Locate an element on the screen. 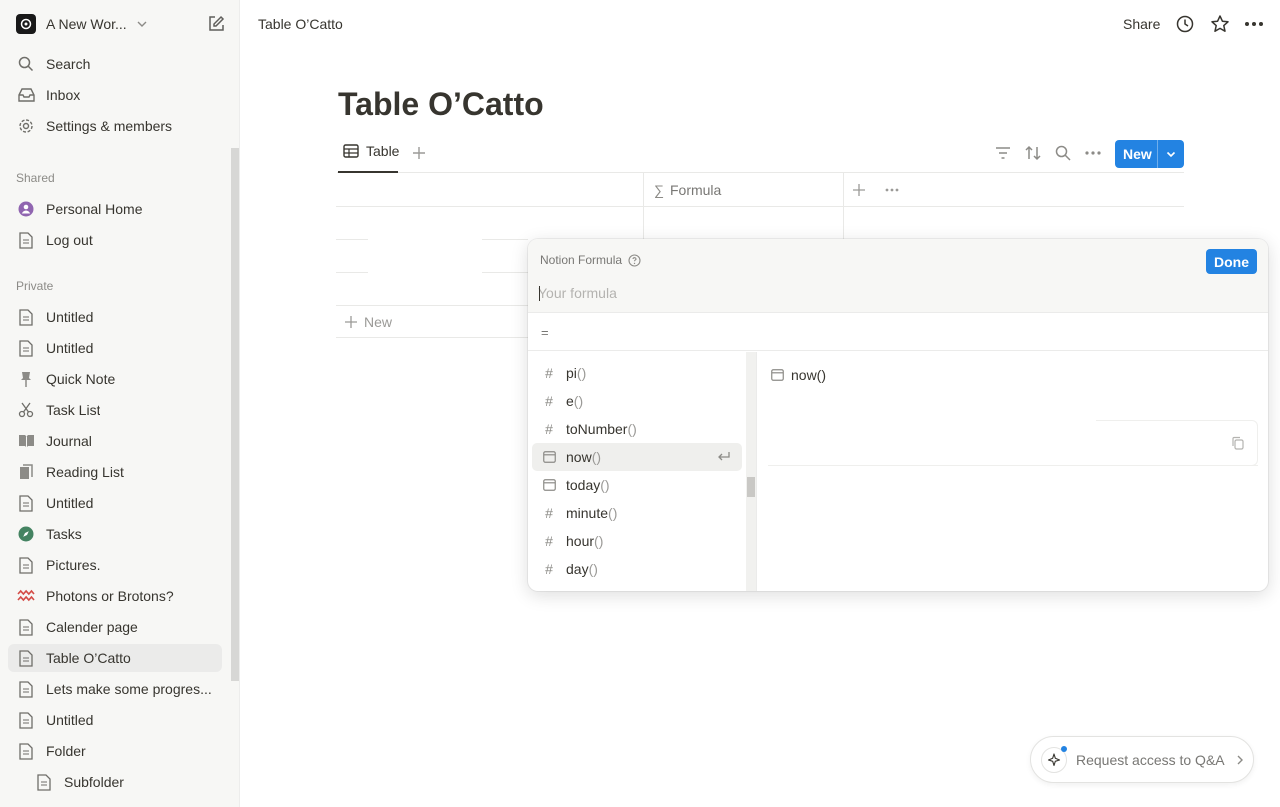 The image size is (1280, 807). sidebar-item-label: Folder is located at coordinates (66, 751).